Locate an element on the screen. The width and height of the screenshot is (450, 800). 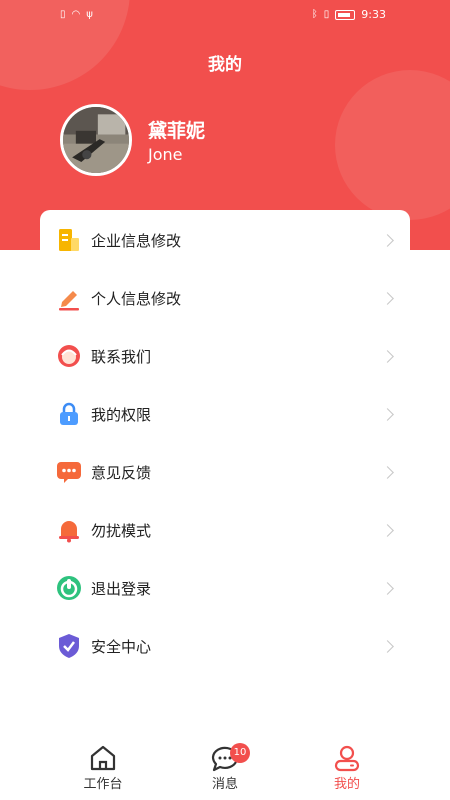
status-bar: ▯ ◠ ψ ᛒ ▯ 9:33 is located at coordinates (225, 15).